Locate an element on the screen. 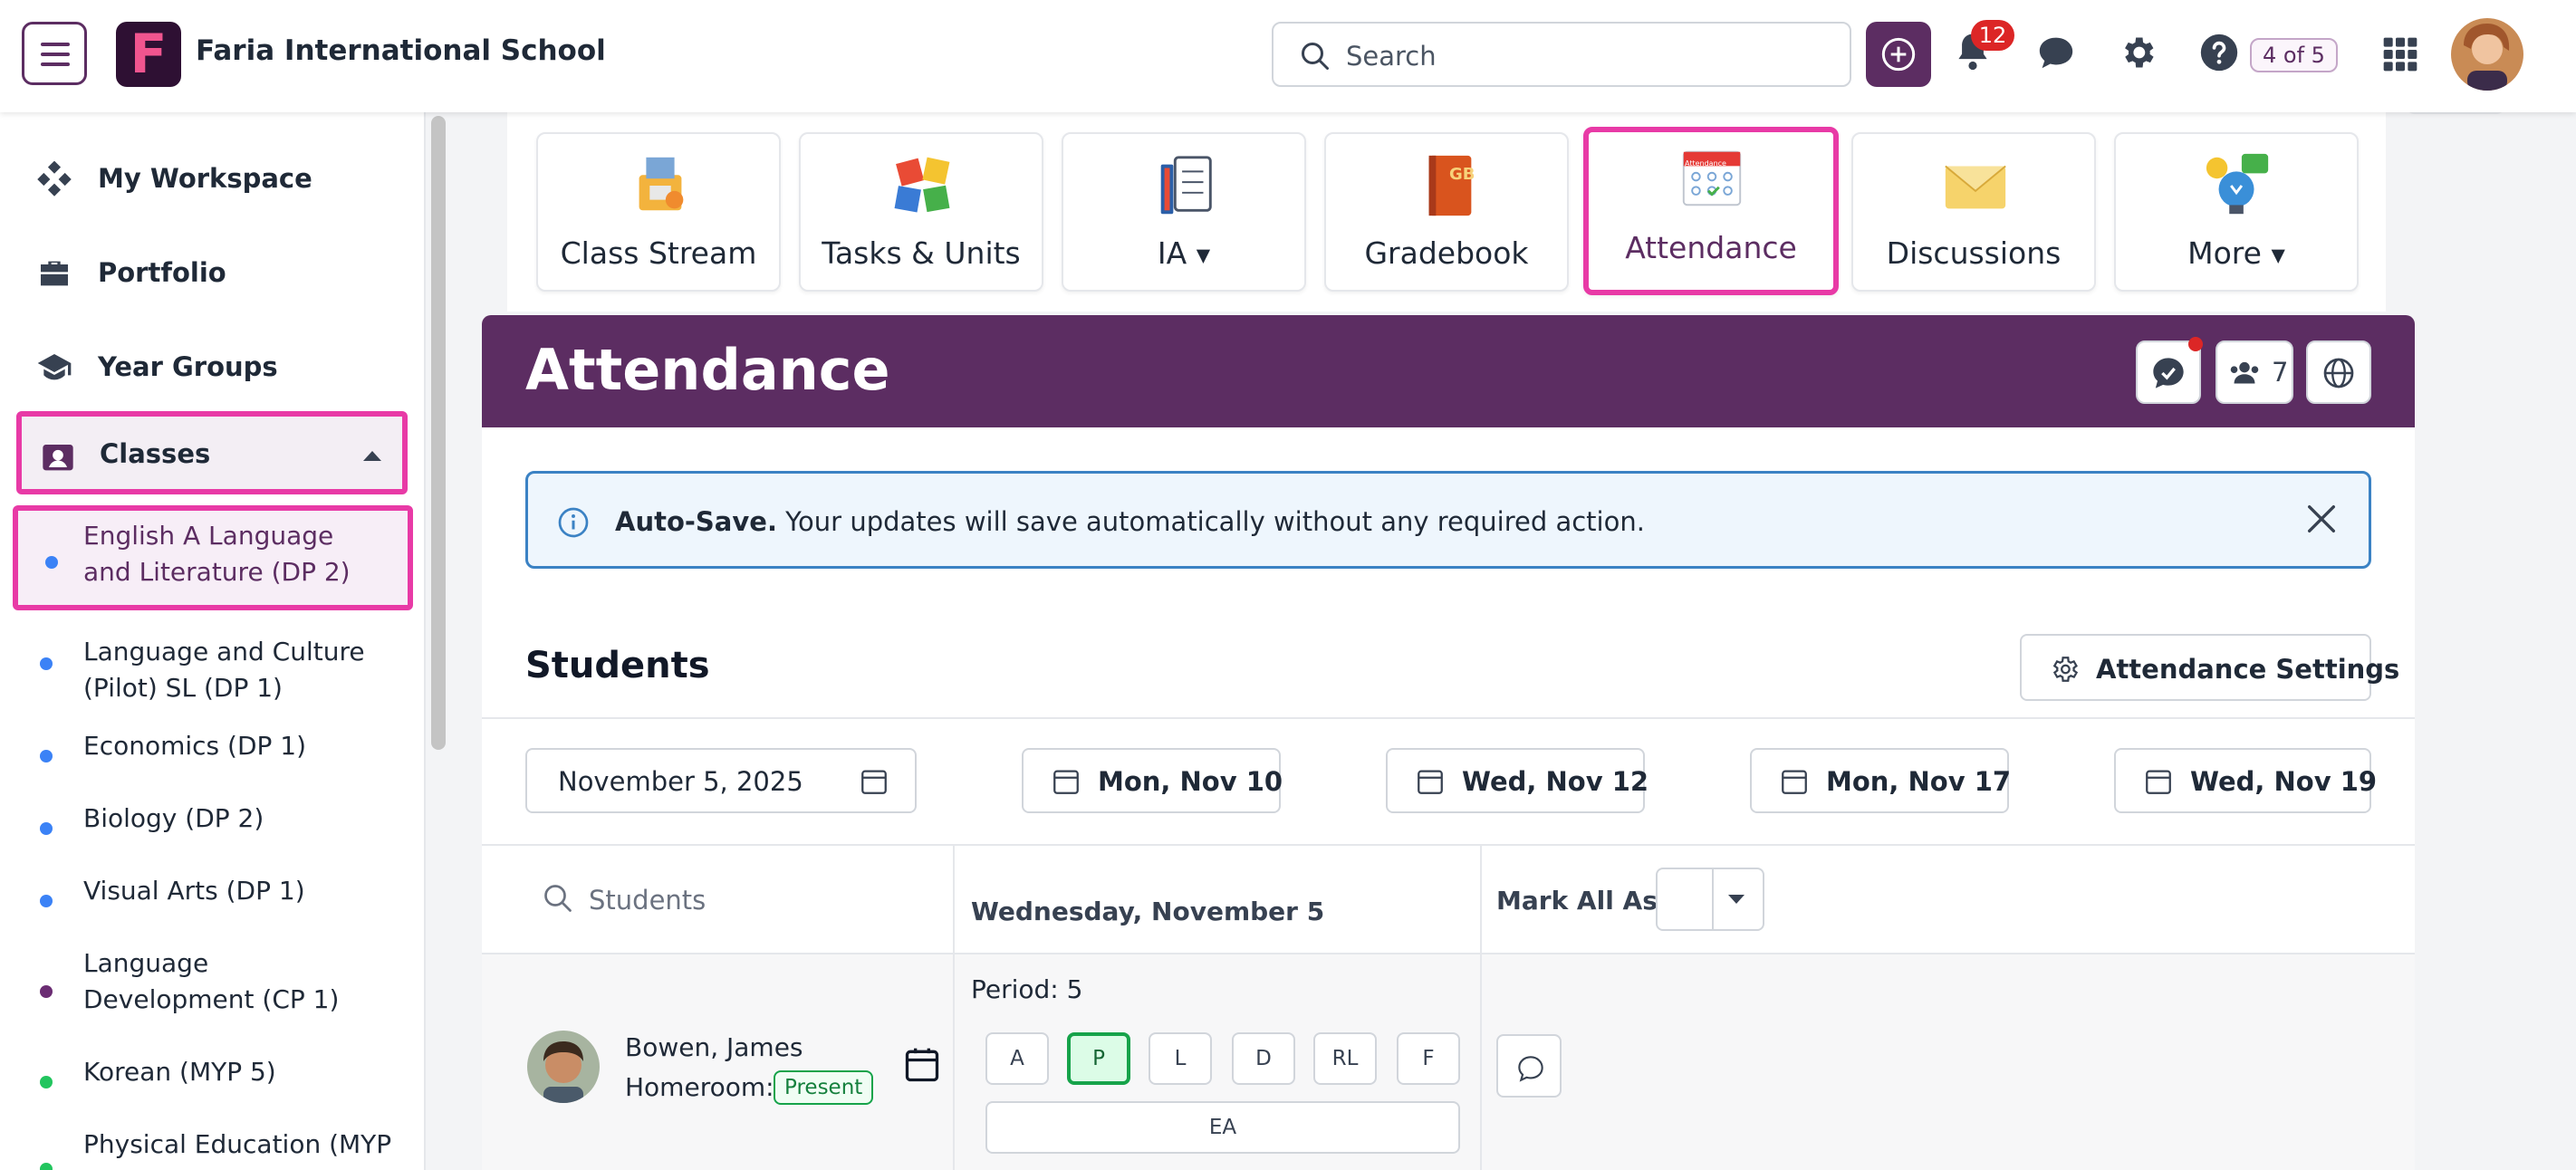 The height and width of the screenshot is (1170, 2576). graduation-cap-icon is located at coordinates (54, 367).